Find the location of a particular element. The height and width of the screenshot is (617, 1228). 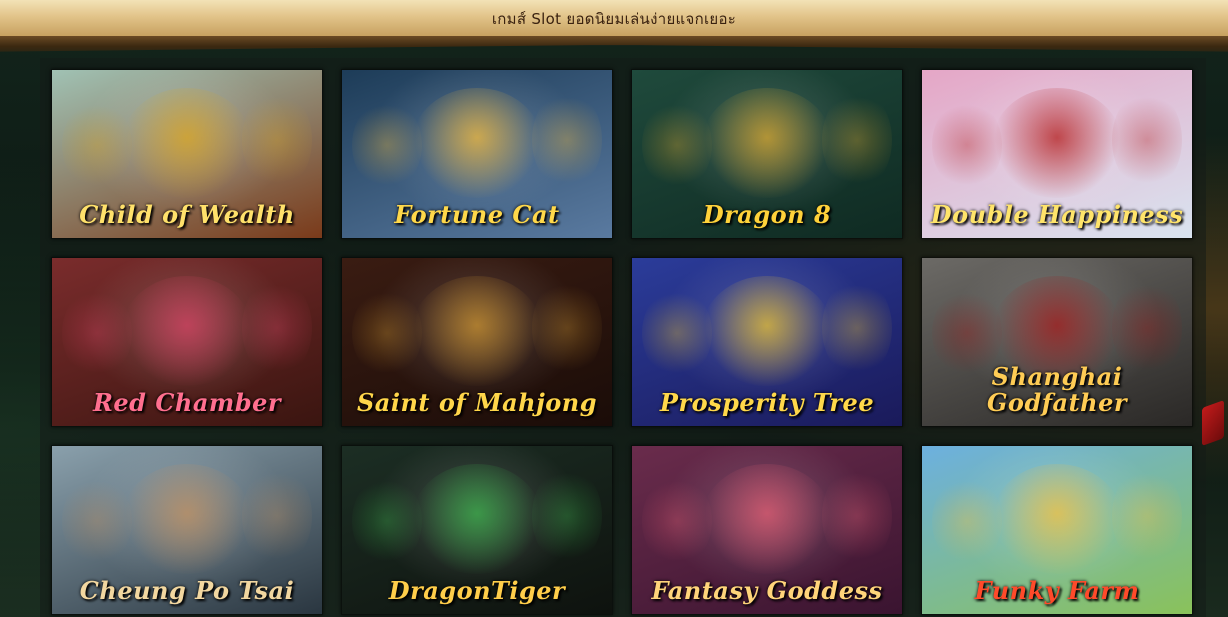

game-logo: Cheung Po Tsai is located at coordinates (187, 590).